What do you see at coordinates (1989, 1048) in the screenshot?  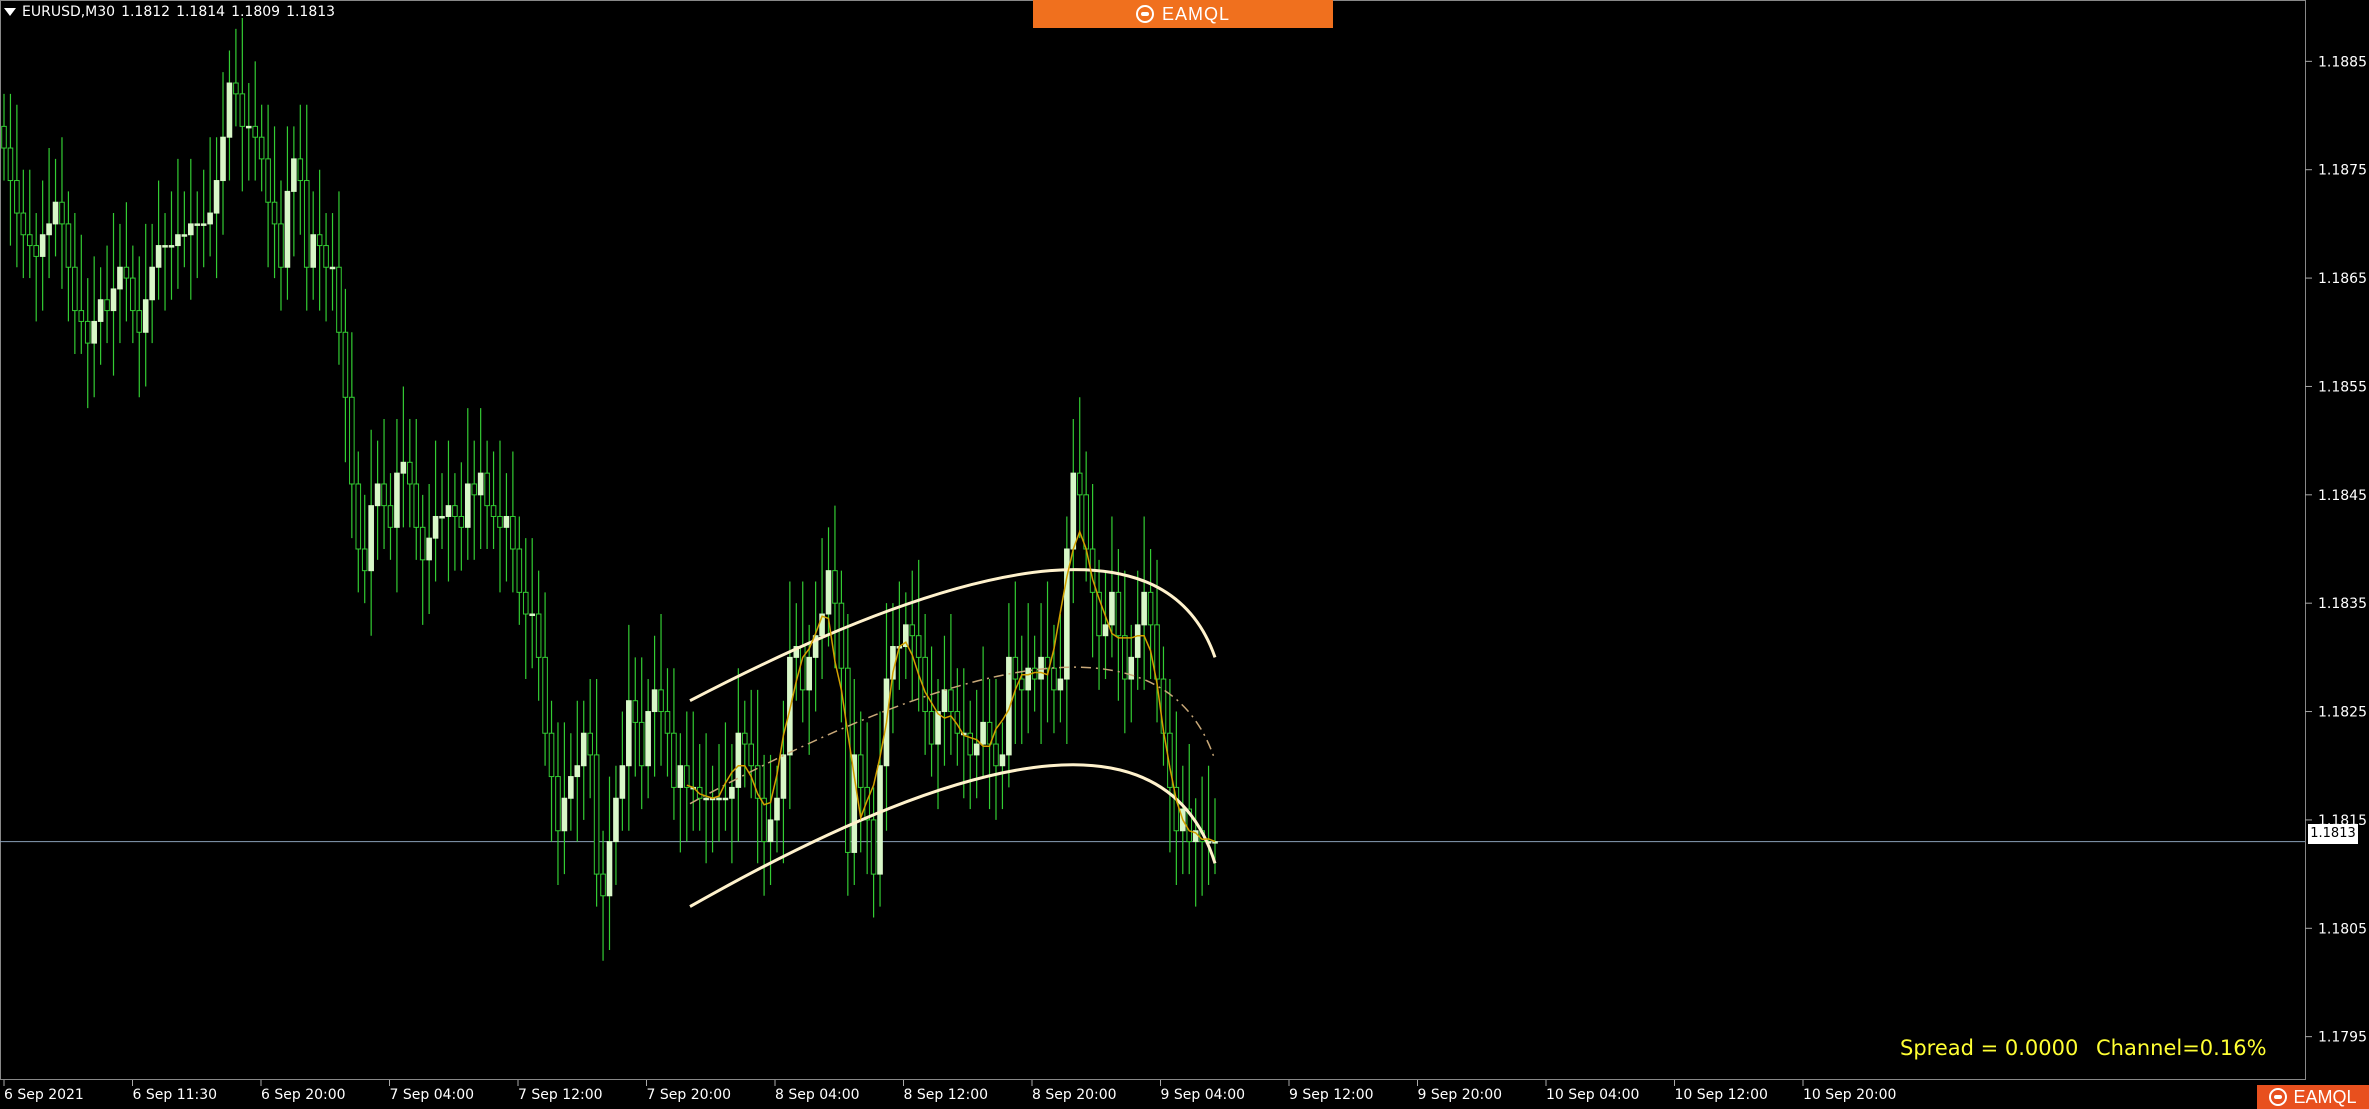 I see `spread-readout: Spread = 0.0000` at bounding box center [1989, 1048].